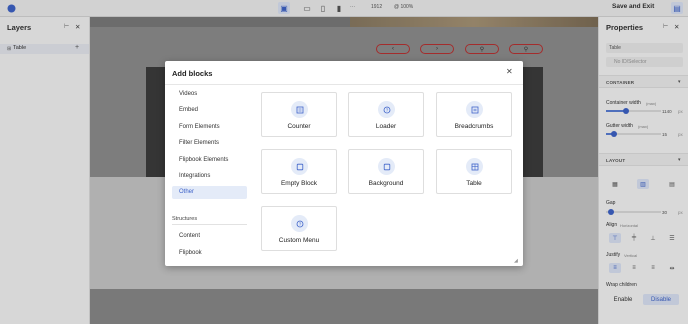 The image size is (688, 324). I want to click on block-card-label: Custom Menu, so click(299, 240).